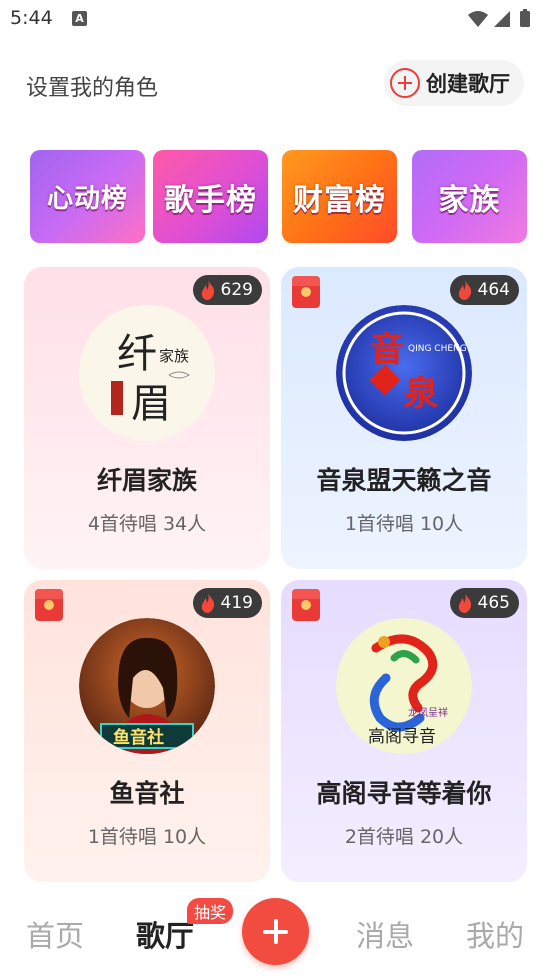 This screenshot has width=550, height=979. What do you see at coordinates (469, 200) in the screenshot?
I see `banner-label: 家族` at bounding box center [469, 200].